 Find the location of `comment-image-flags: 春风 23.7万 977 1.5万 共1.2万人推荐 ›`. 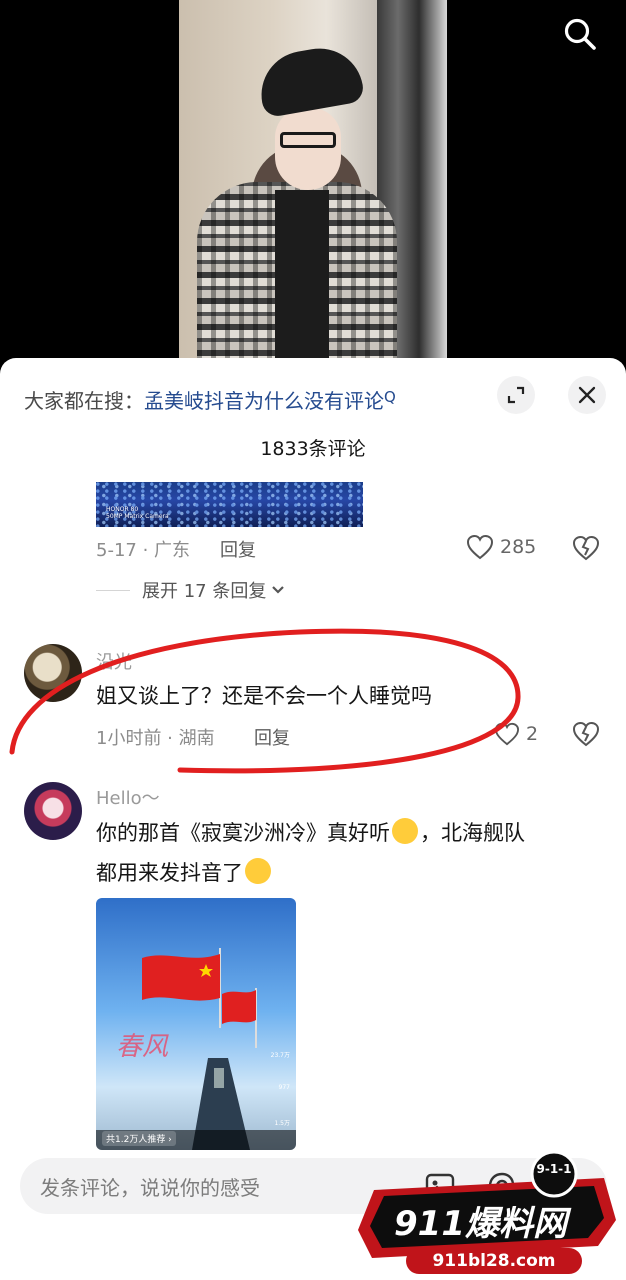

comment-image-flags: 春风 23.7万 977 1.5万 共1.2万人推荐 › is located at coordinates (196, 1024).